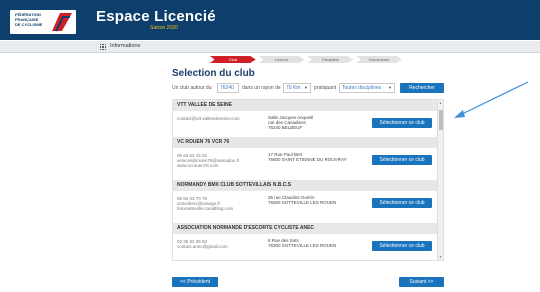 The height and width of the screenshot is (292, 540). I want to click on search-button: Rechercher, so click(422, 88).